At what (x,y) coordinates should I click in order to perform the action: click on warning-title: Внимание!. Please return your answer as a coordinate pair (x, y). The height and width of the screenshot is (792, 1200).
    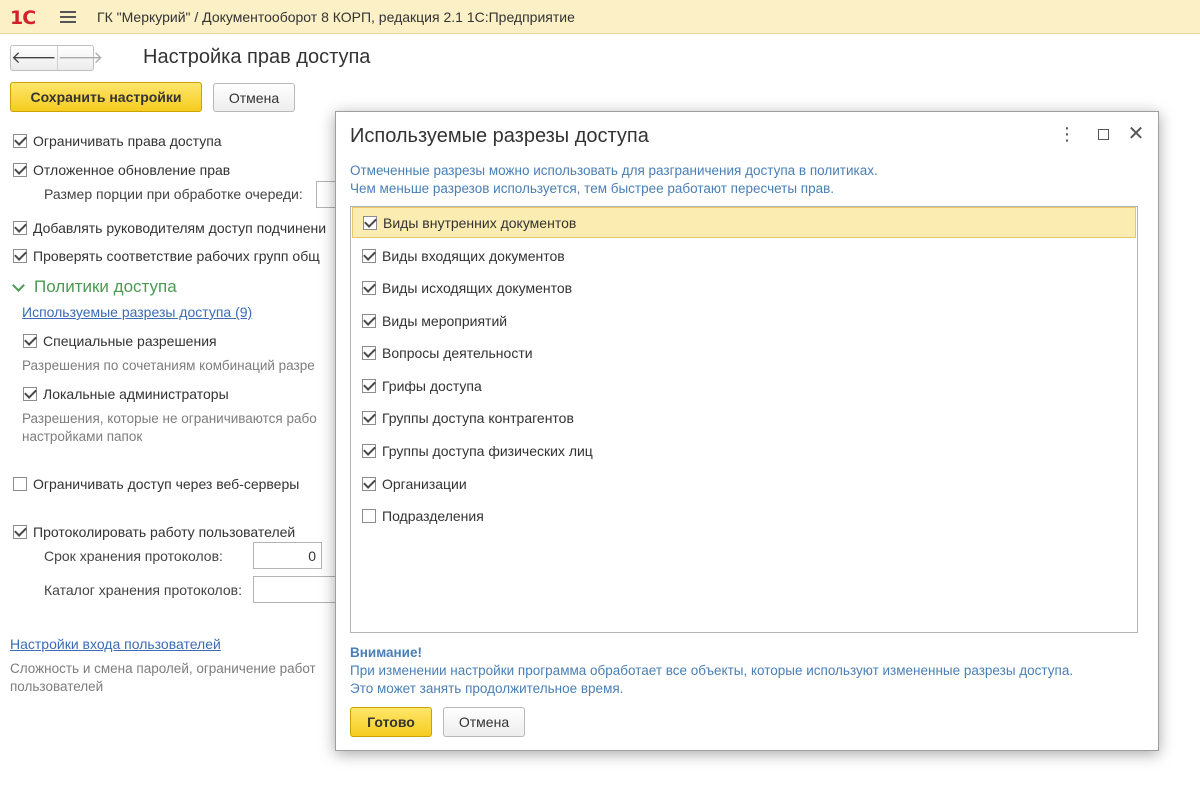
    Looking at the image, I should click on (386, 652).